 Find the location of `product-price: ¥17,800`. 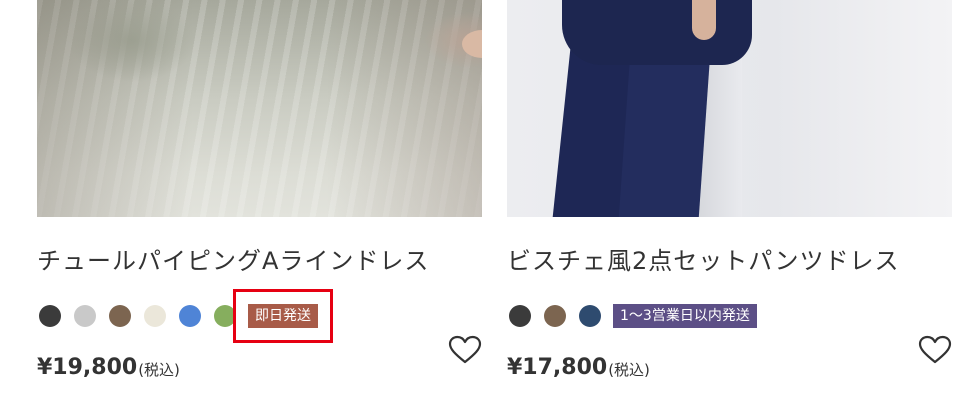

product-price: ¥17,800 is located at coordinates (557, 367).